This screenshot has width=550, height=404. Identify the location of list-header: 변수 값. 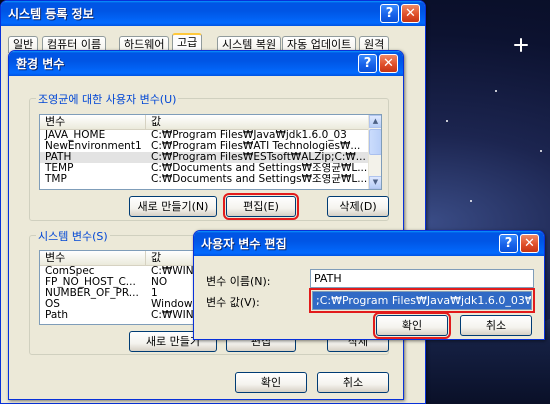
(210, 122).